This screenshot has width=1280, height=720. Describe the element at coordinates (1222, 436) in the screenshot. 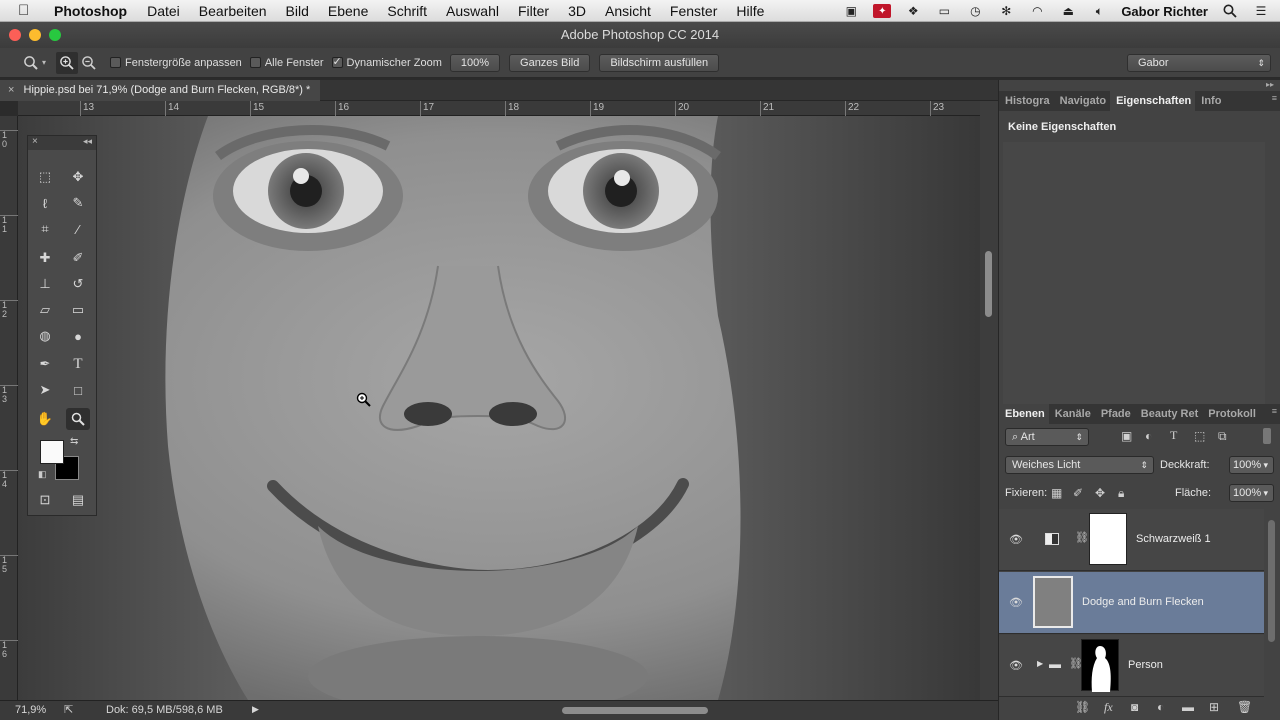

I see `filter-smartobject-icon: ⧉` at that location.